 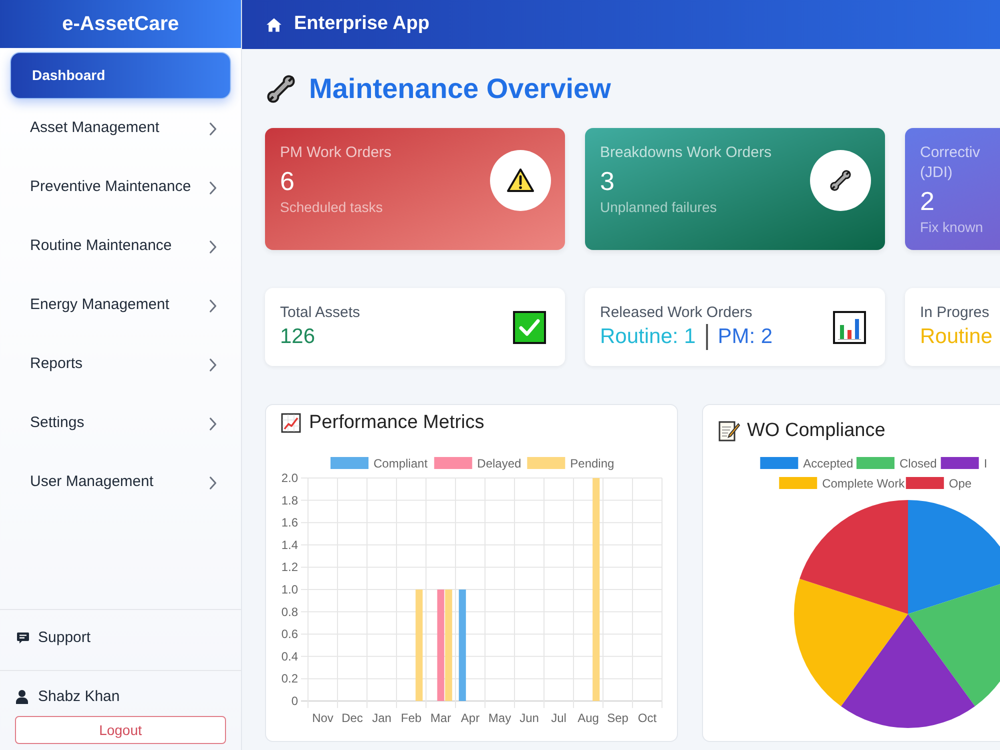 What do you see at coordinates (956, 337) in the screenshot?
I see `stat-value: Routine` at bounding box center [956, 337].